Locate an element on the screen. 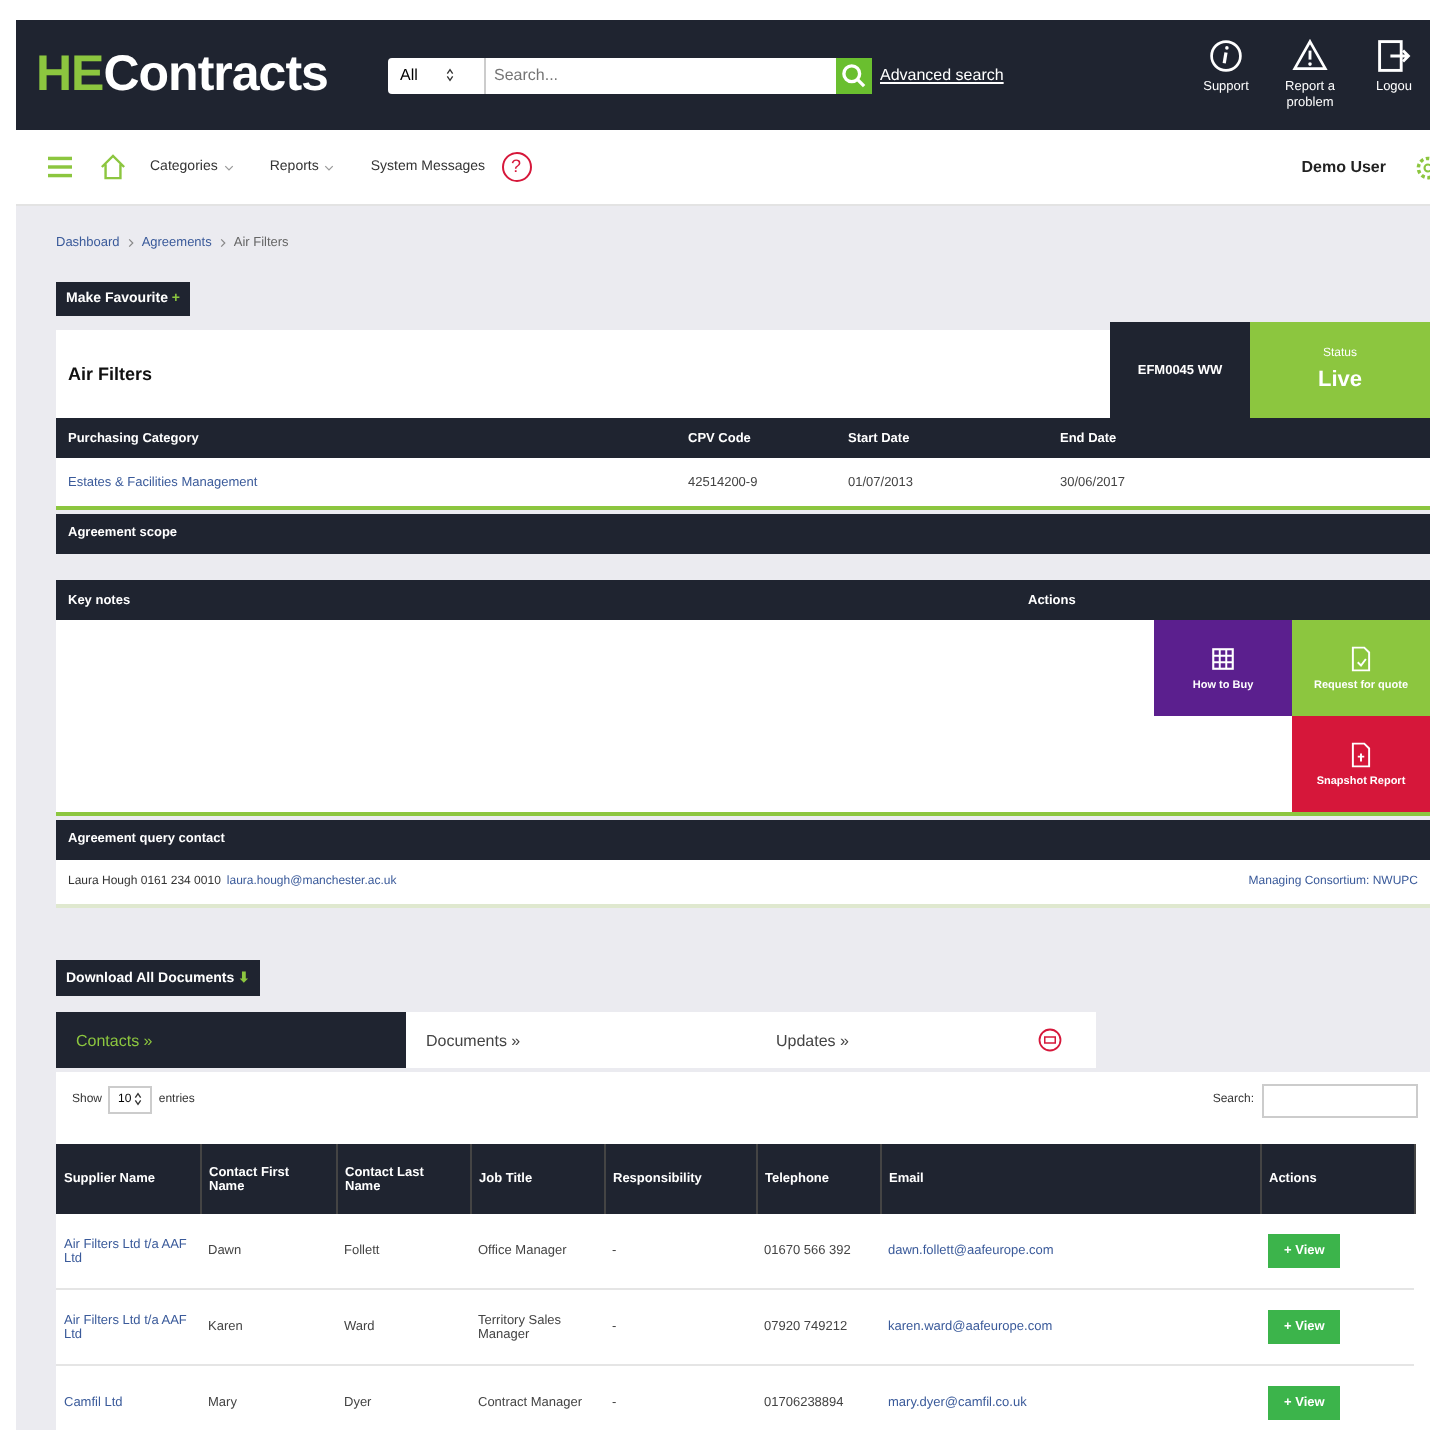  advanced-search-link: Advanced search is located at coordinates (992, 75).